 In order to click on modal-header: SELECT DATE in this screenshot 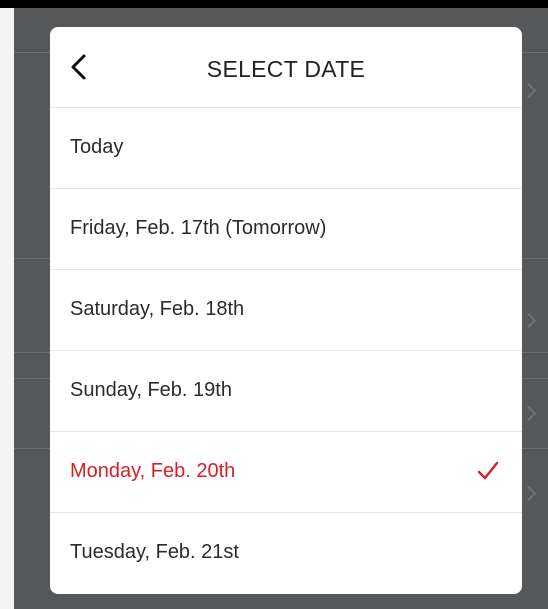, I will do `click(286, 67)`.